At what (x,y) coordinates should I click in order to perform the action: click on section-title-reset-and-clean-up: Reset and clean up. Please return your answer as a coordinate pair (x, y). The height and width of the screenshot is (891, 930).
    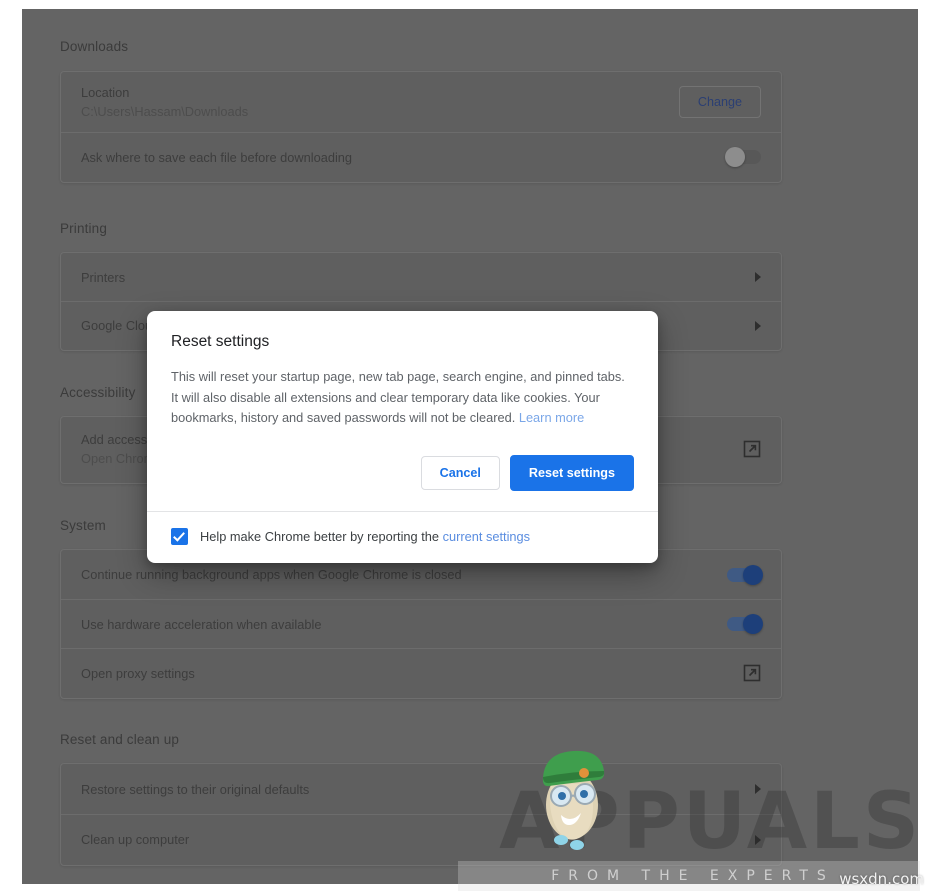
    Looking at the image, I should click on (120, 739).